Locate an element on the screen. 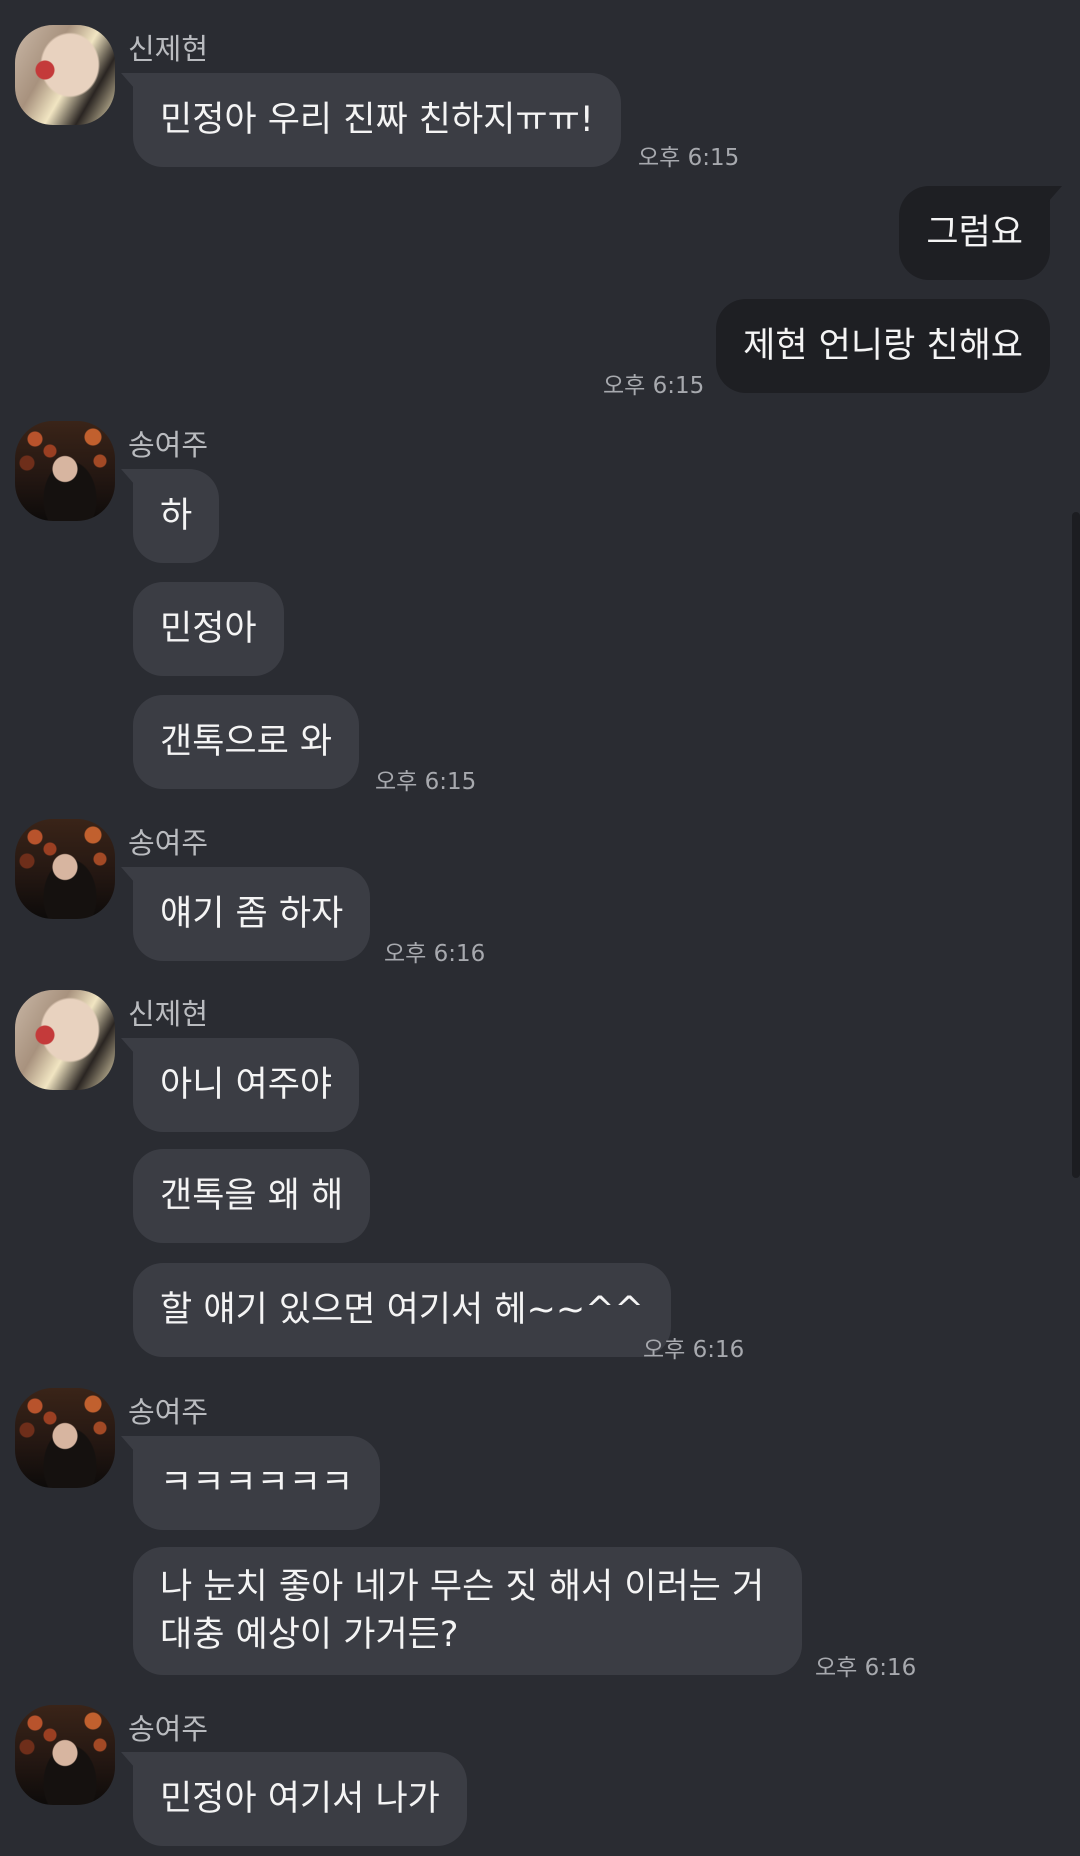  message-text: 나 눈치 좋아 네가 무슨 짓 해서 이러는 거 대충 예상이 가거든? is located at coordinates (462, 1611).